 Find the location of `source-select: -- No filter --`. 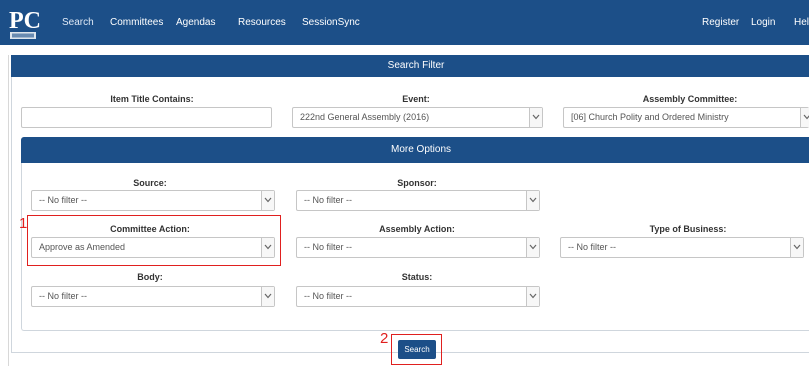

source-select: -- No filter -- is located at coordinates (153, 200).